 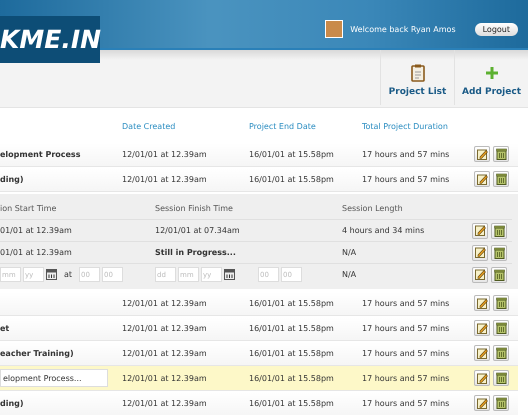 What do you see at coordinates (305, 126) in the screenshot?
I see `column-header: Project End Date` at bounding box center [305, 126].